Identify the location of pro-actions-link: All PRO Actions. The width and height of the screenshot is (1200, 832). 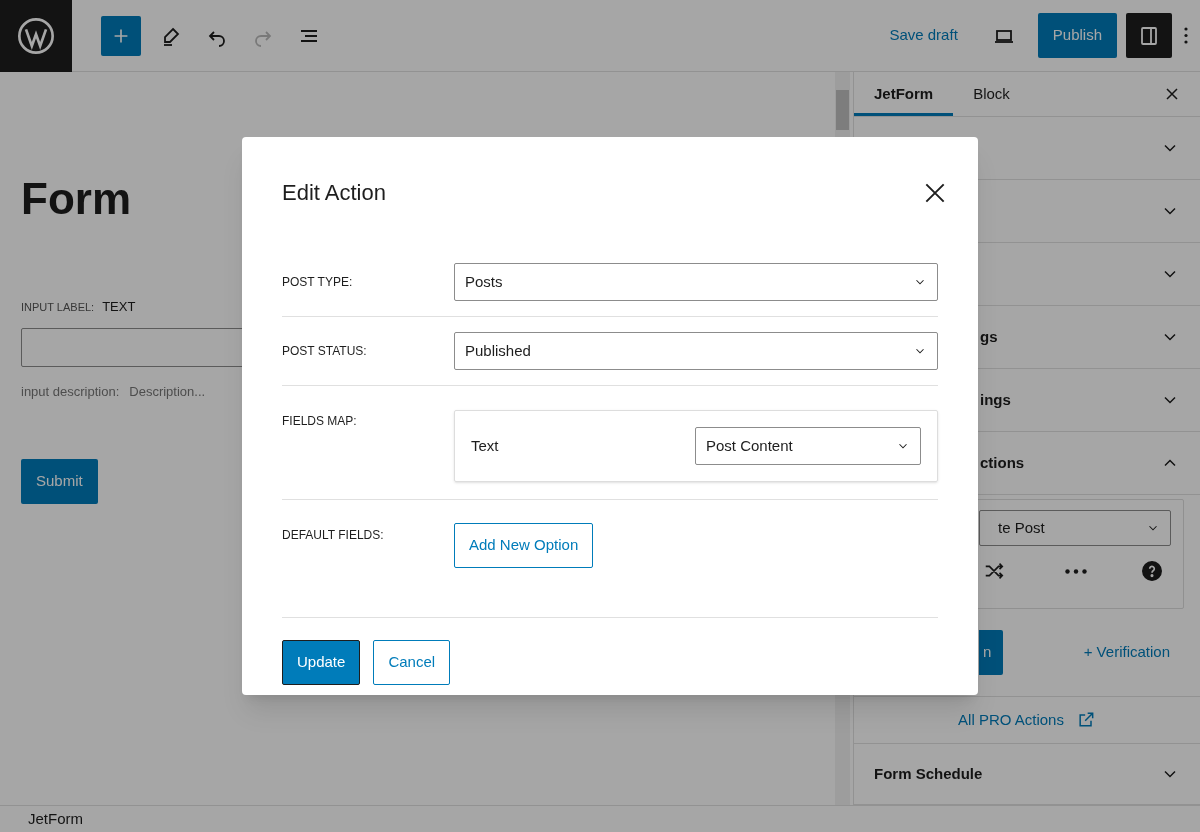
(1011, 720).